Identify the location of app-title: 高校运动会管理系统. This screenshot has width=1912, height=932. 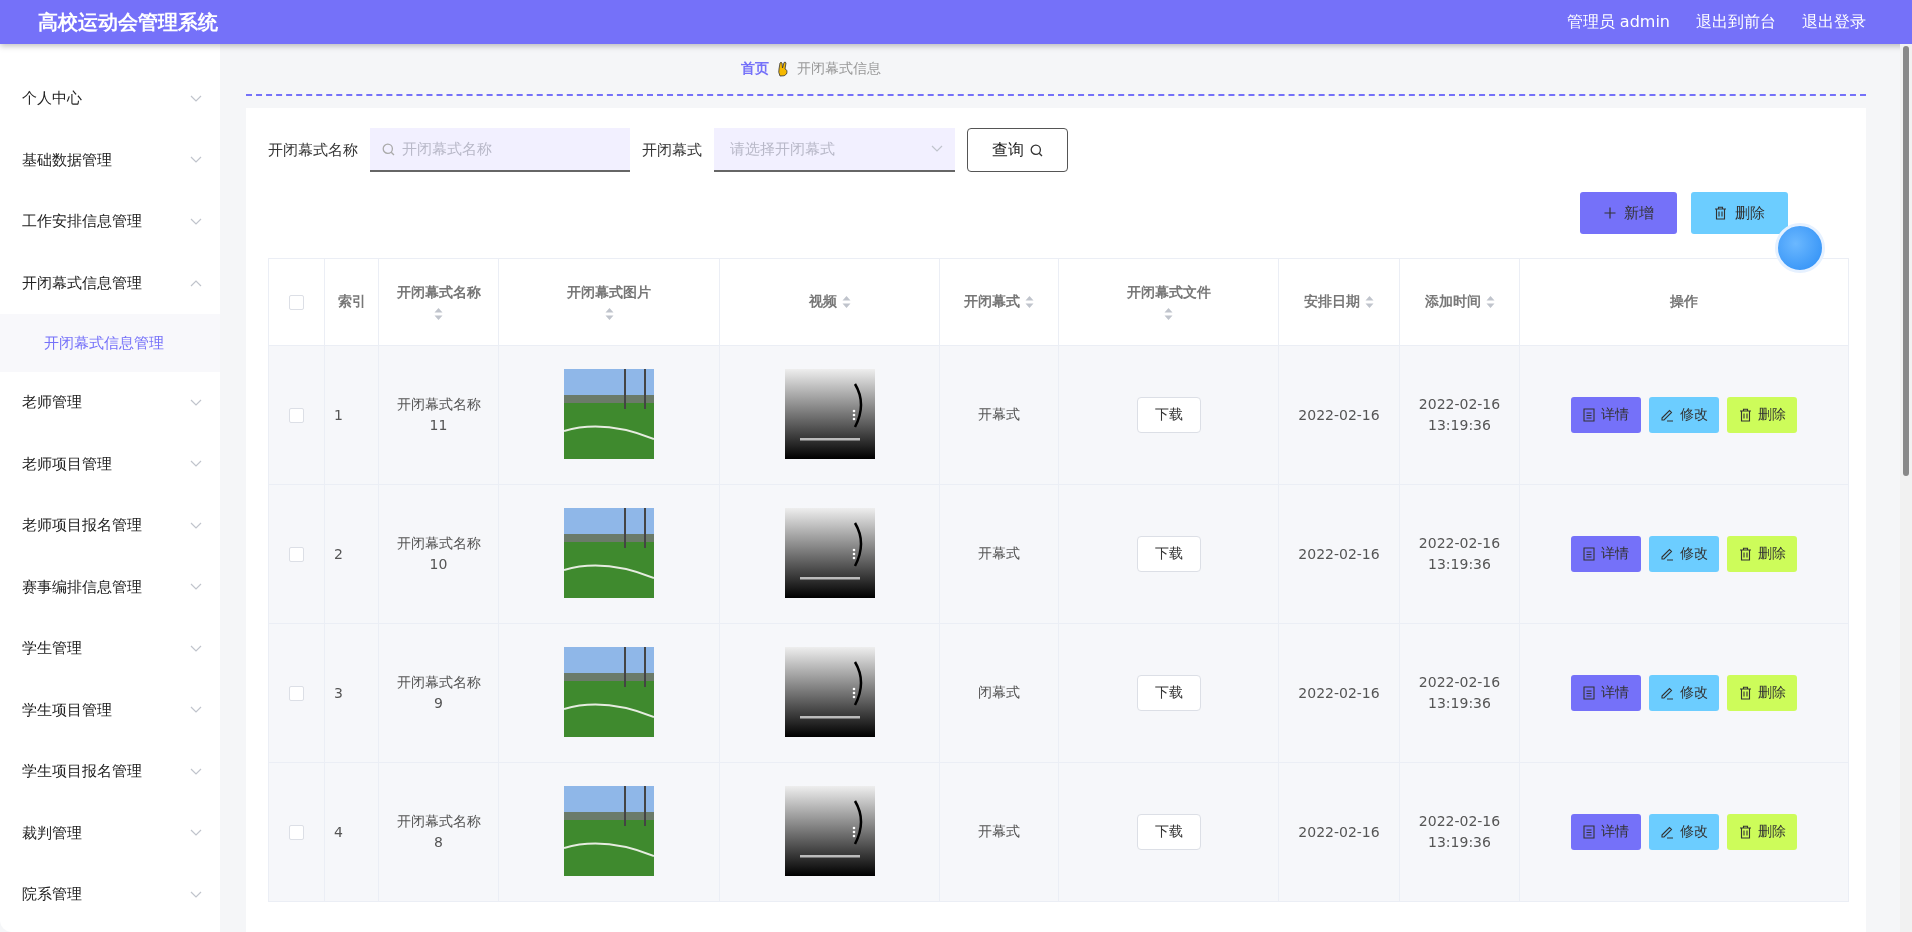
(128, 22).